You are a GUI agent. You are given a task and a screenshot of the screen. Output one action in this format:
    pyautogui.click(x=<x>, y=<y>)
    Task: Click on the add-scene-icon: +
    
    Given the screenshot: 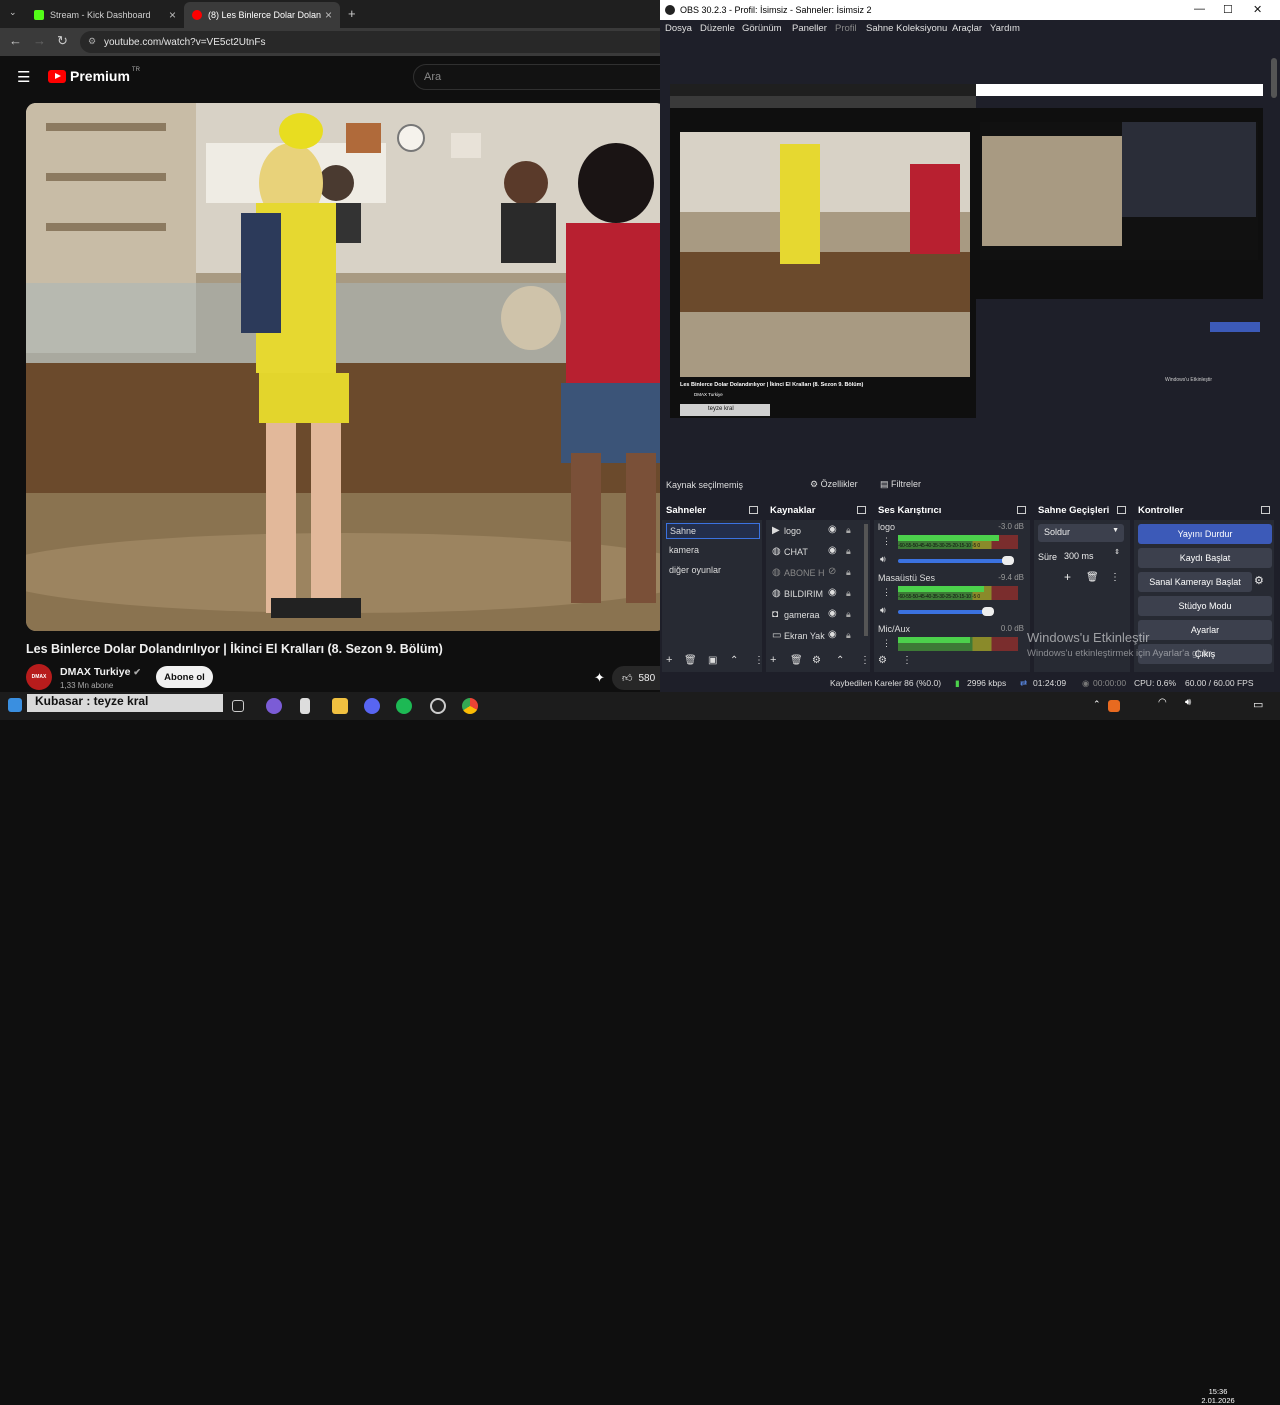 What is the action you would take?
    pyautogui.click(x=669, y=660)
    